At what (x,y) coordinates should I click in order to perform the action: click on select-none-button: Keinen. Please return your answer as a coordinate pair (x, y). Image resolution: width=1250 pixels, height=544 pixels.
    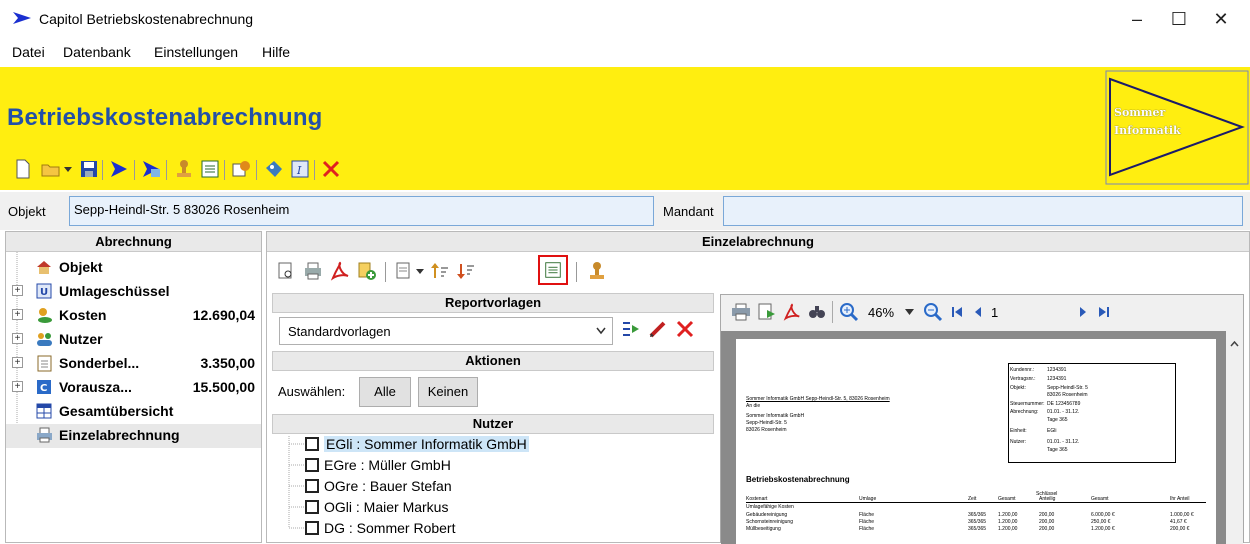
    Looking at the image, I should click on (448, 392).